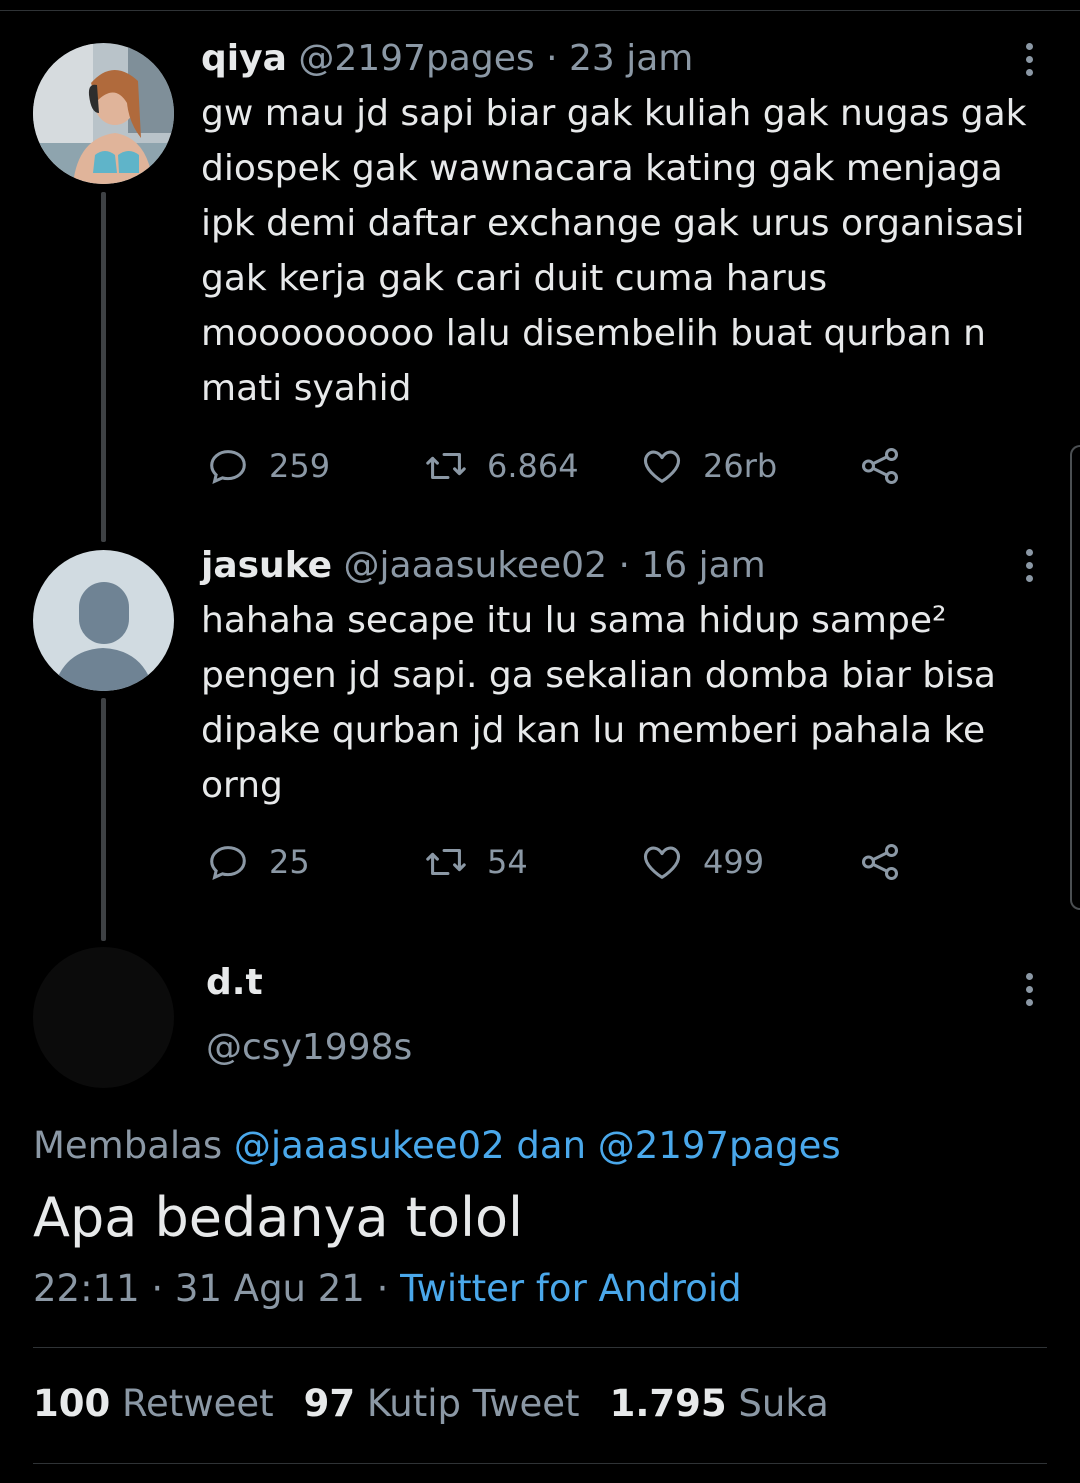 This screenshot has width=1080, height=1483. What do you see at coordinates (72, 1403) in the screenshot?
I see `retweet-total: 100` at bounding box center [72, 1403].